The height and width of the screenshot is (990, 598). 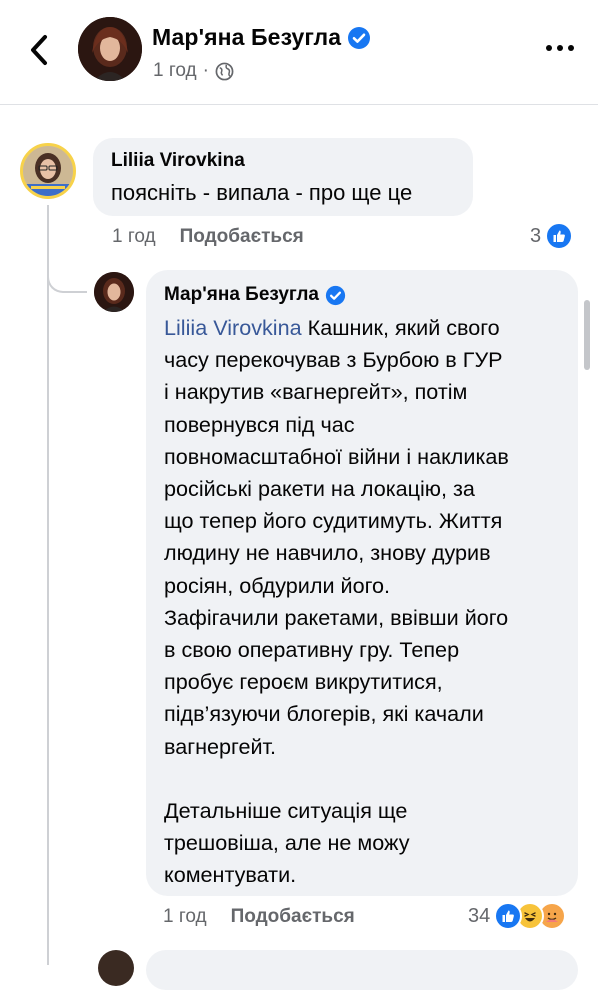 What do you see at coordinates (262, 192) in the screenshot?
I see `comment-text: поясніть - випала - про ще це` at bounding box center [262, 192].